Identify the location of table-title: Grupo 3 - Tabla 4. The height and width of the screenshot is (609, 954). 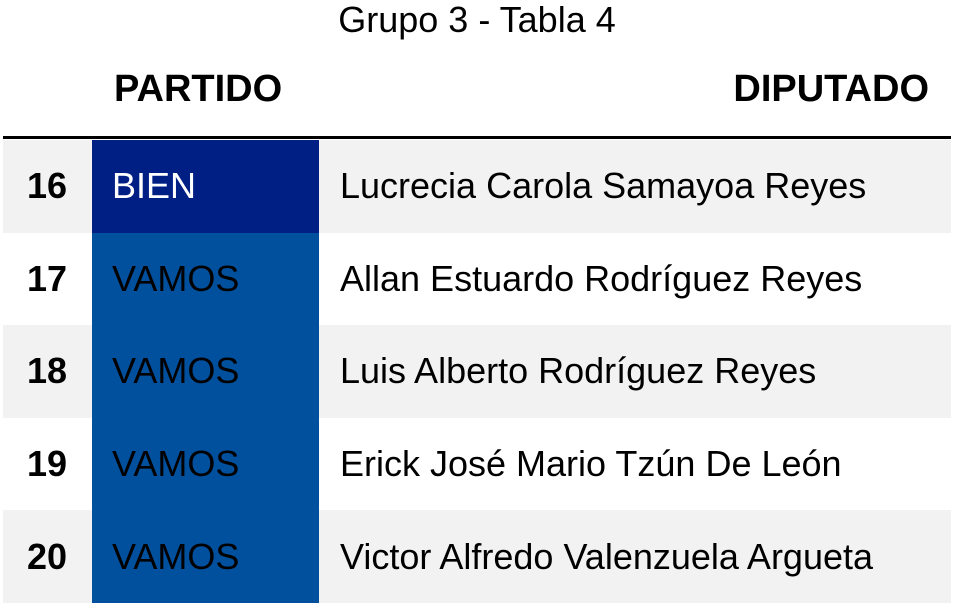
(477, 20).